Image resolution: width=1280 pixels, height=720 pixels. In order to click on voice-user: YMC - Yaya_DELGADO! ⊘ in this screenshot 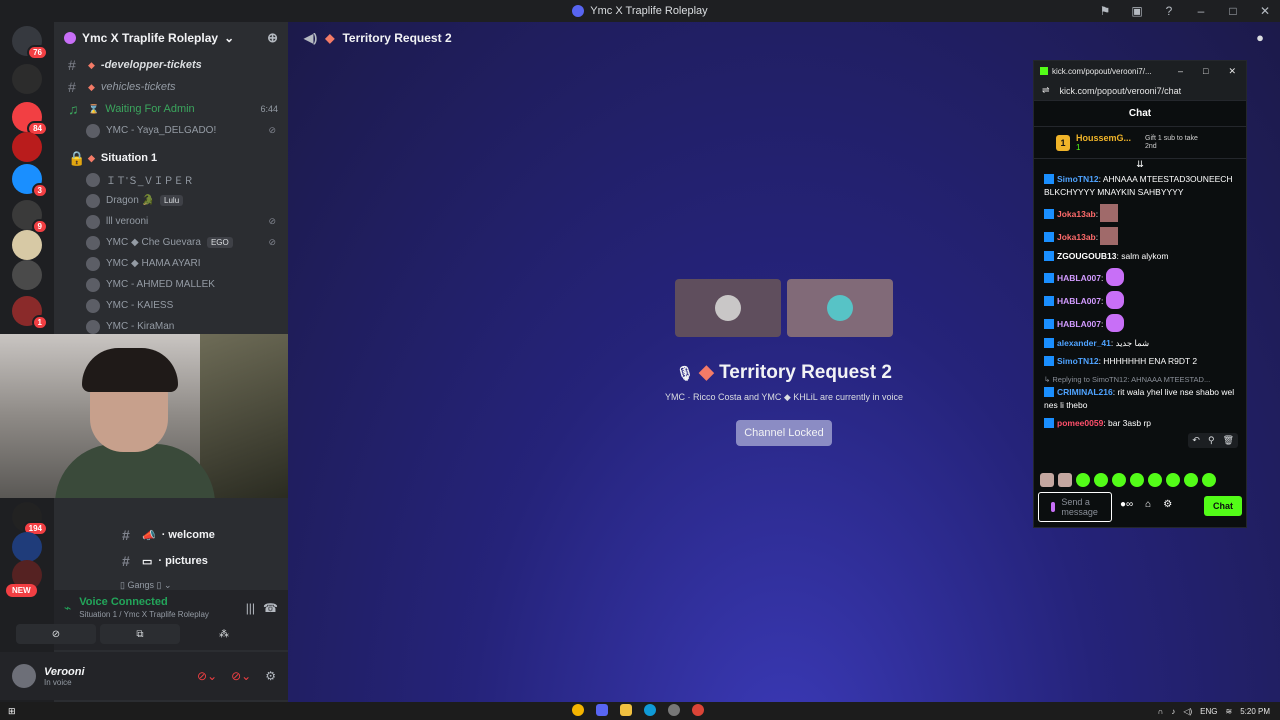, I will do `click(171, 130)`.